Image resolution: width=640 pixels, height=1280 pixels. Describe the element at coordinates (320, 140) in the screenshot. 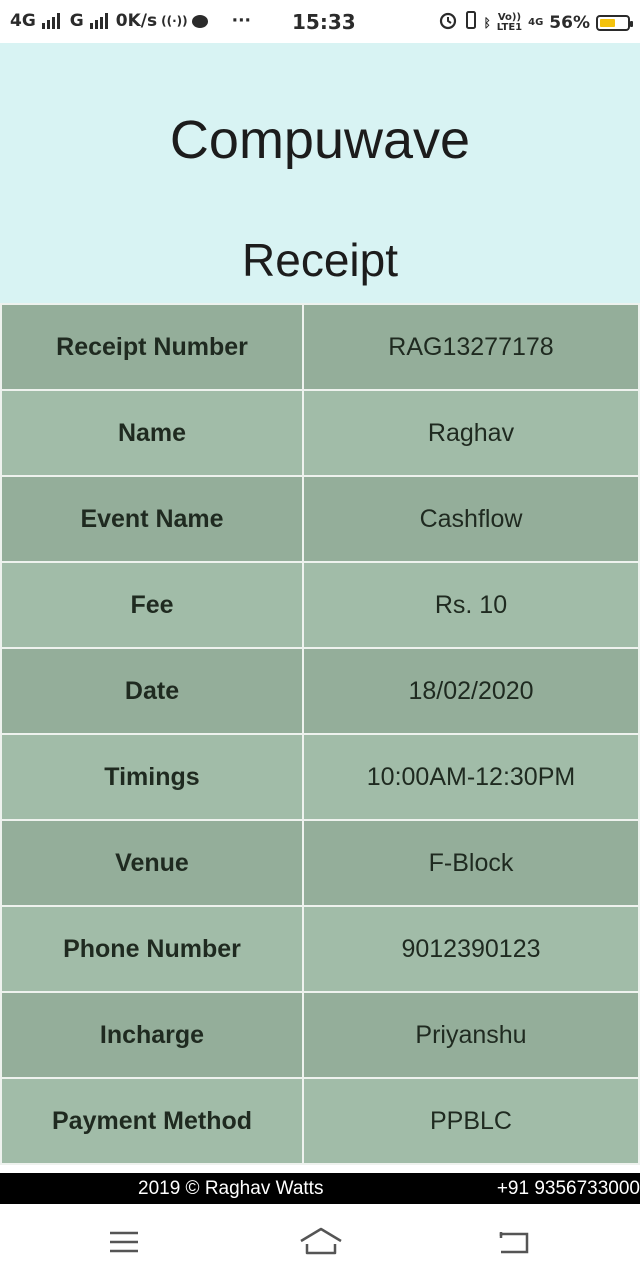

I see `brand-title: Compuwave` at that location.